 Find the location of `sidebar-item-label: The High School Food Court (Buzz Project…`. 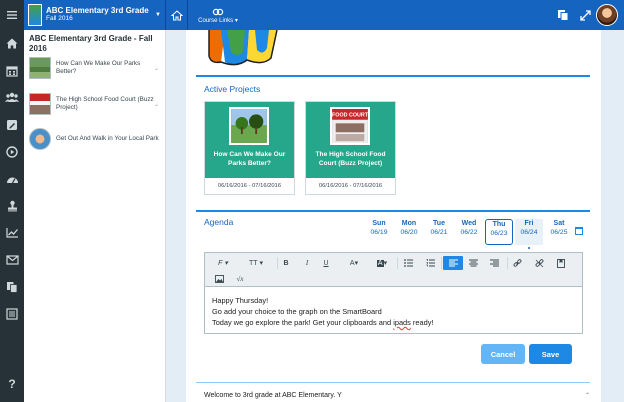

sidebar-item-label: The High School Food Court (Buzz Project… is located at coordinates (105, 103).